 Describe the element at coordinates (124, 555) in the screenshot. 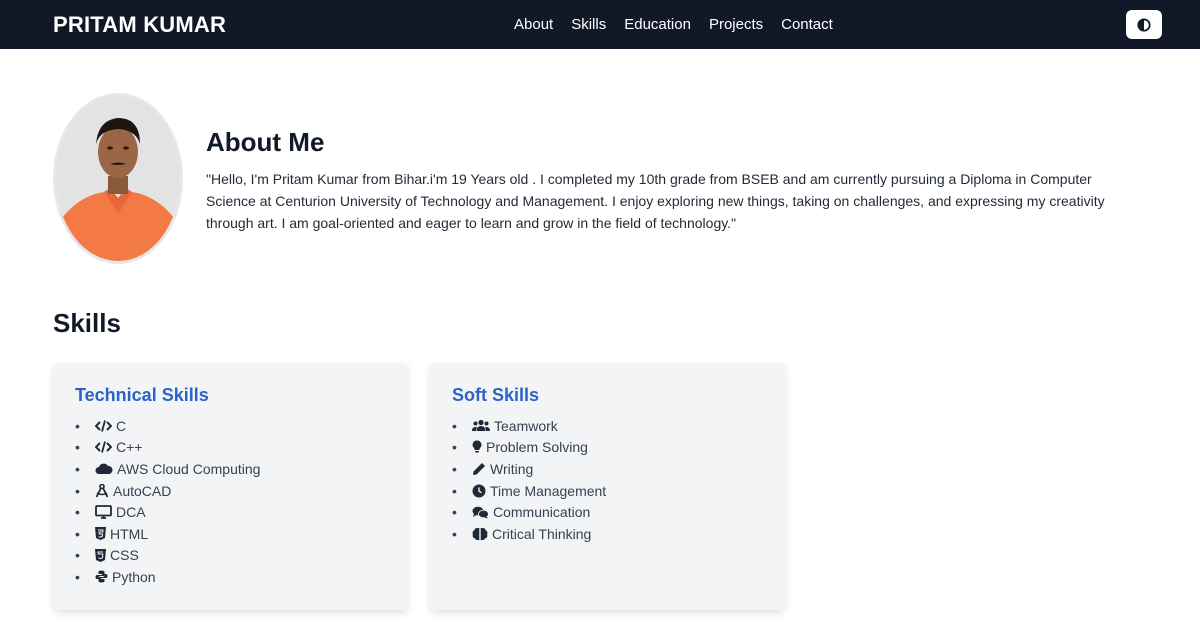

I see `skill-label: CSS` at that location.